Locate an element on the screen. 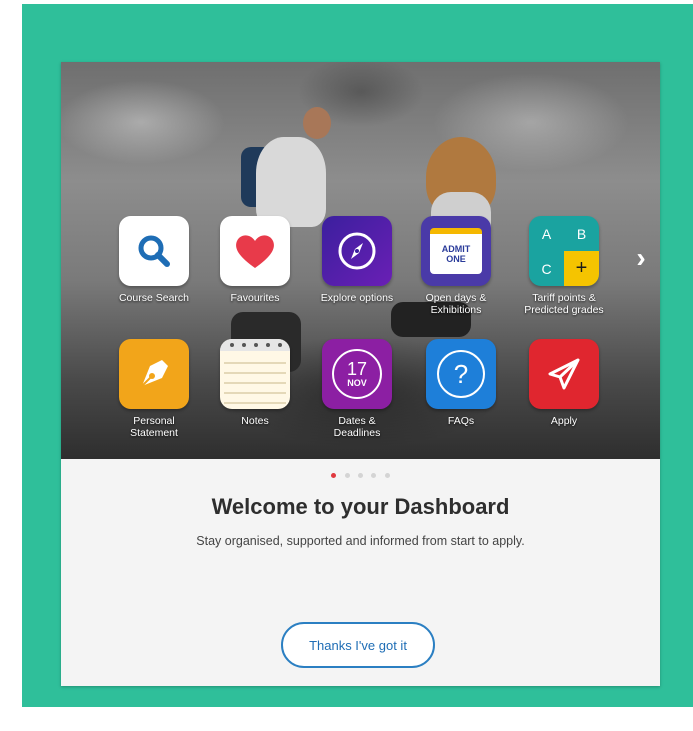 The height and width of the screenshot is (731, 693). tile-label: Notes is located at coordinates (255, 421).